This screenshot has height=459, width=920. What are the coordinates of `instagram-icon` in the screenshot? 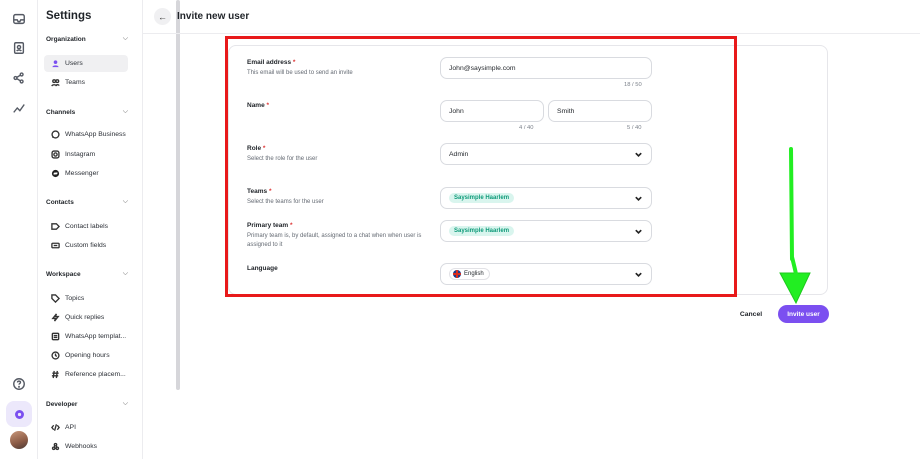 It's located at (55, 155).